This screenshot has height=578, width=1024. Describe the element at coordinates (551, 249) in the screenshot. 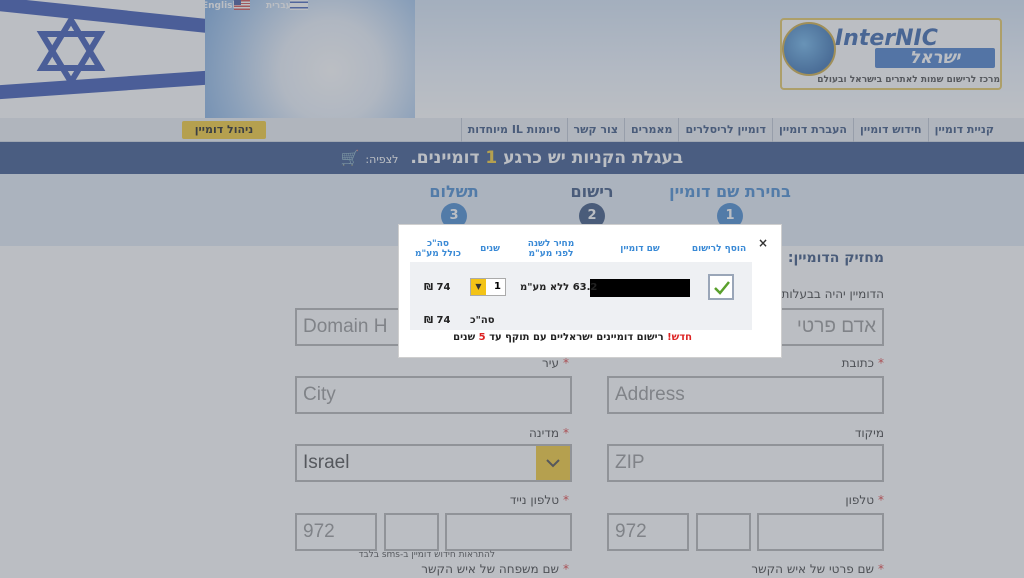

I see `col-price-header: מחיר לשנה לפני מע"מ` at that location.